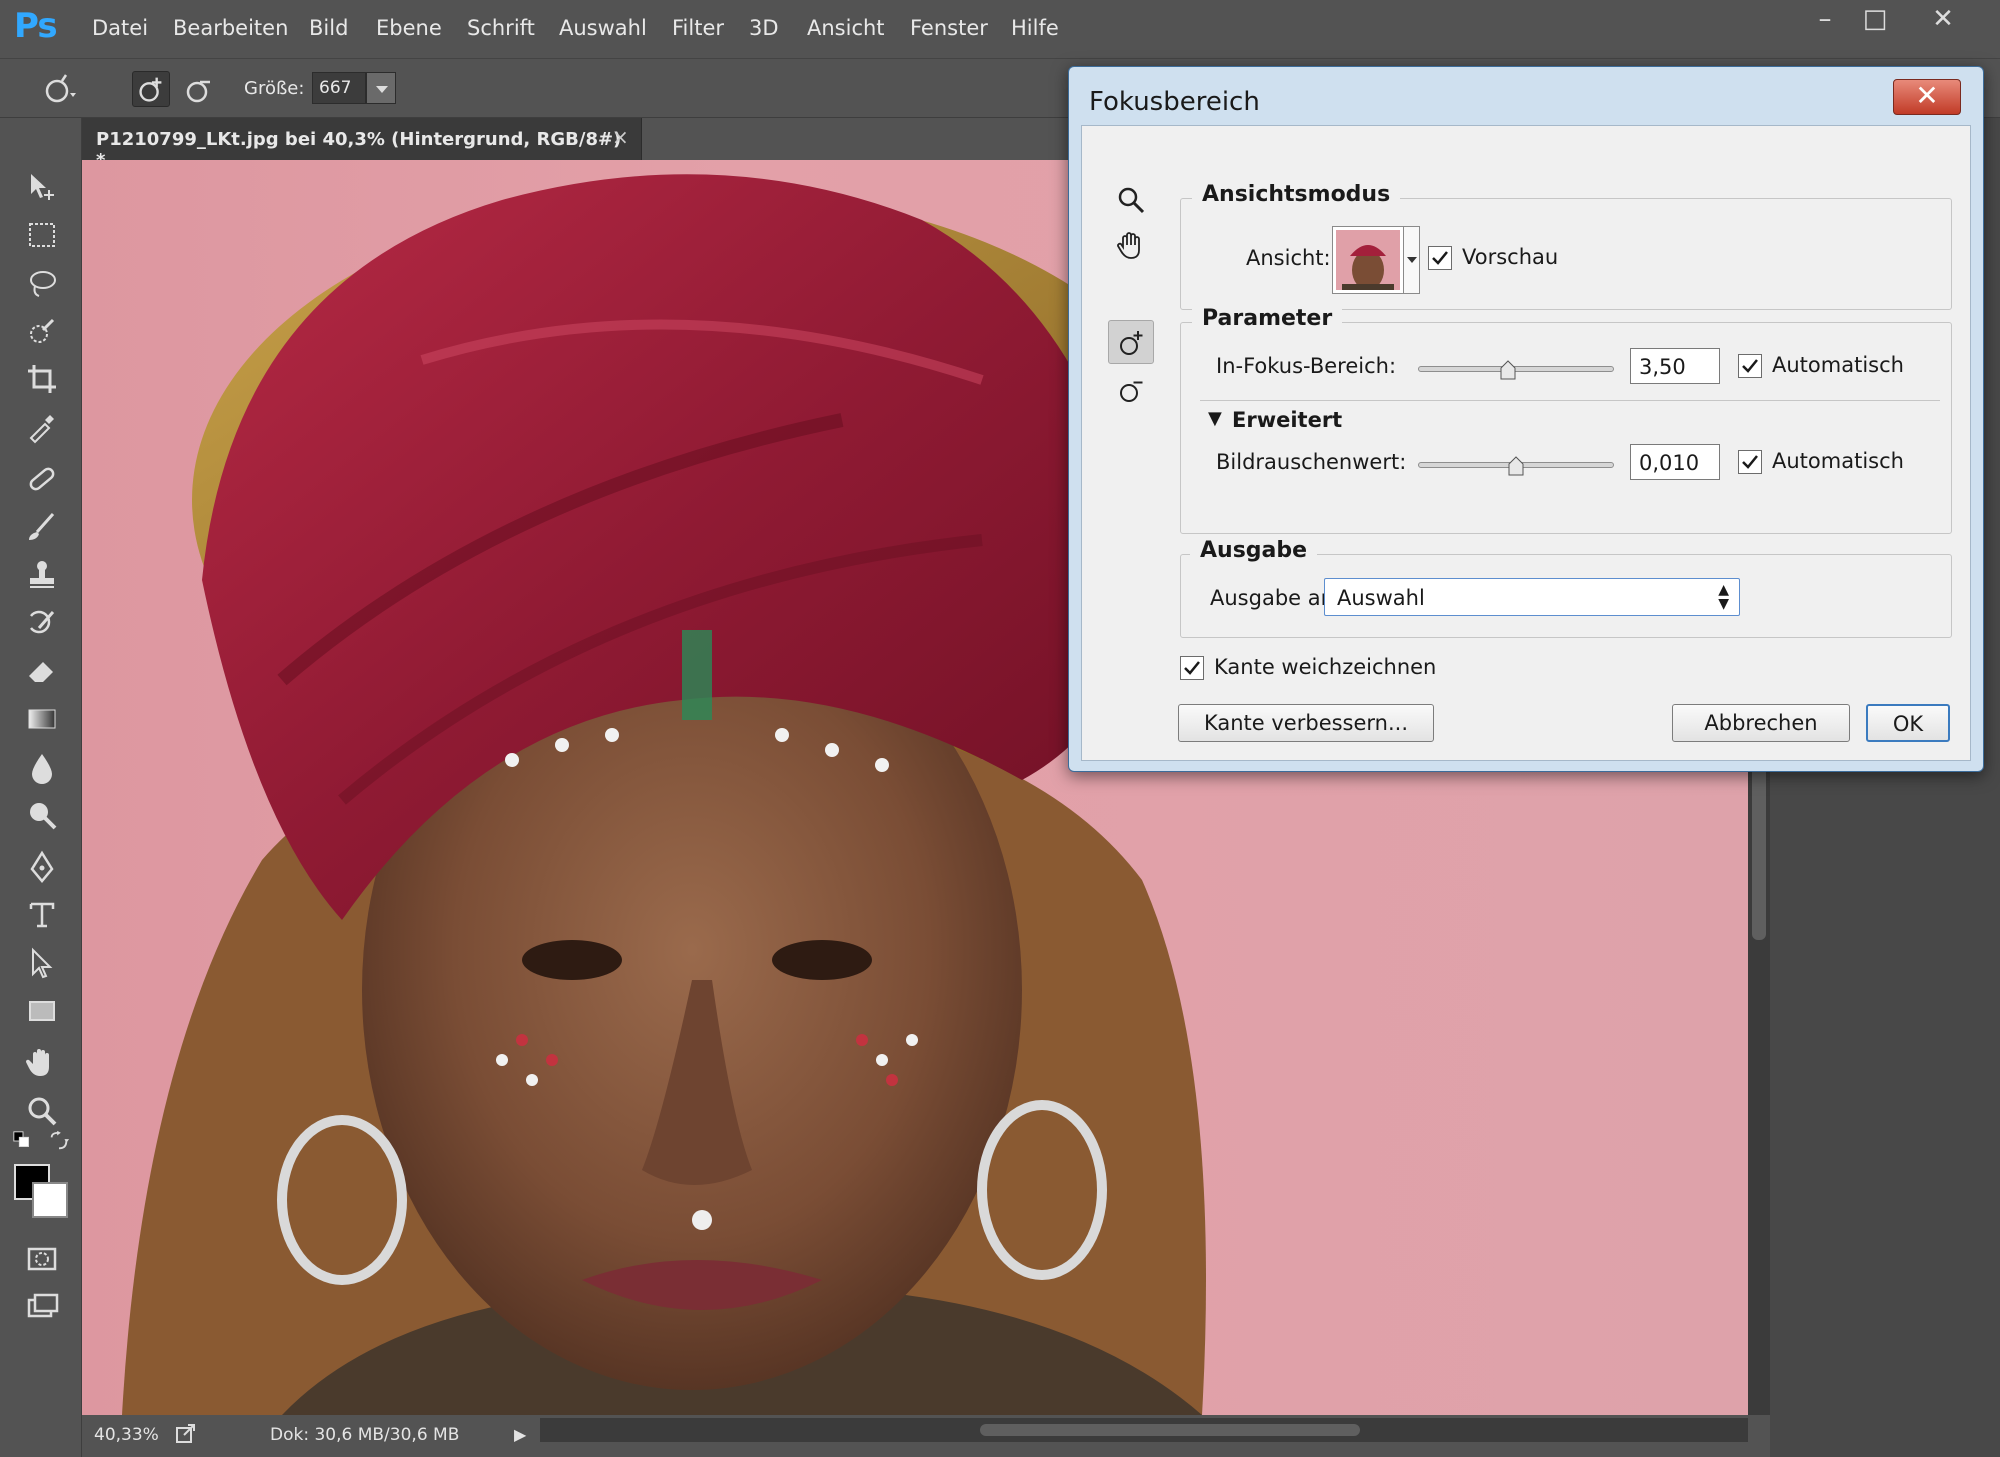  What do you see at coordinates (42, 671) in the screenshot?
I see `eraser-tool-icon` at bounding box center [42, 671].